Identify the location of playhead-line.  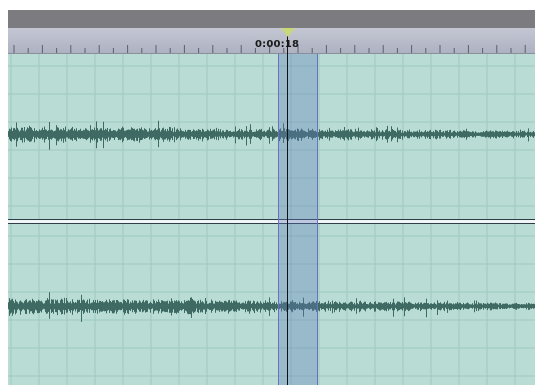
(287, 210).